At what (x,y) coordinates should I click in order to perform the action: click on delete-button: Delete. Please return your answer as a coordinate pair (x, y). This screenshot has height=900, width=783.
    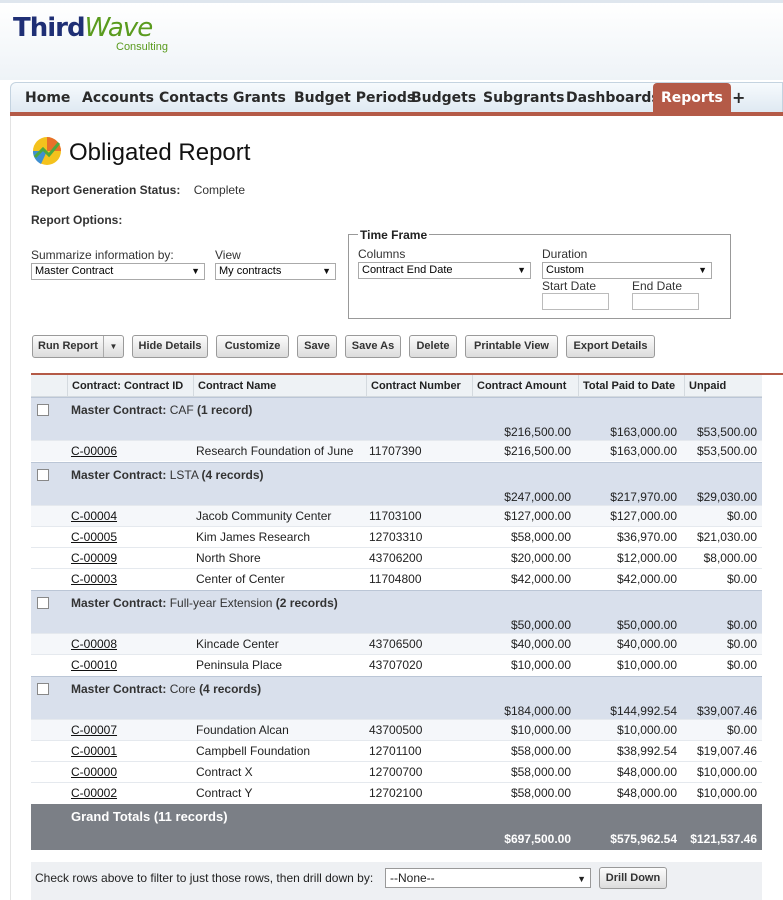
    Looking at the image, I should click on (433, 346).